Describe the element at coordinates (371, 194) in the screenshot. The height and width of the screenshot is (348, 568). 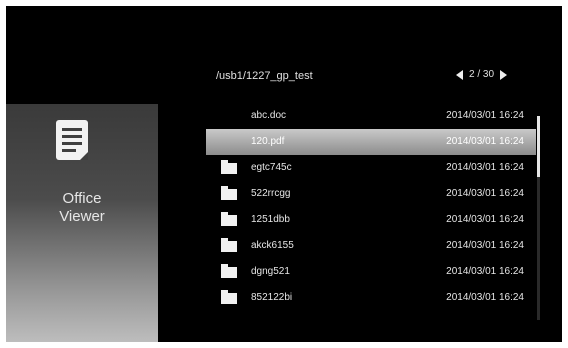
I see `folder-row: 522rrcgg 2014/03/01 16:24` at that location.